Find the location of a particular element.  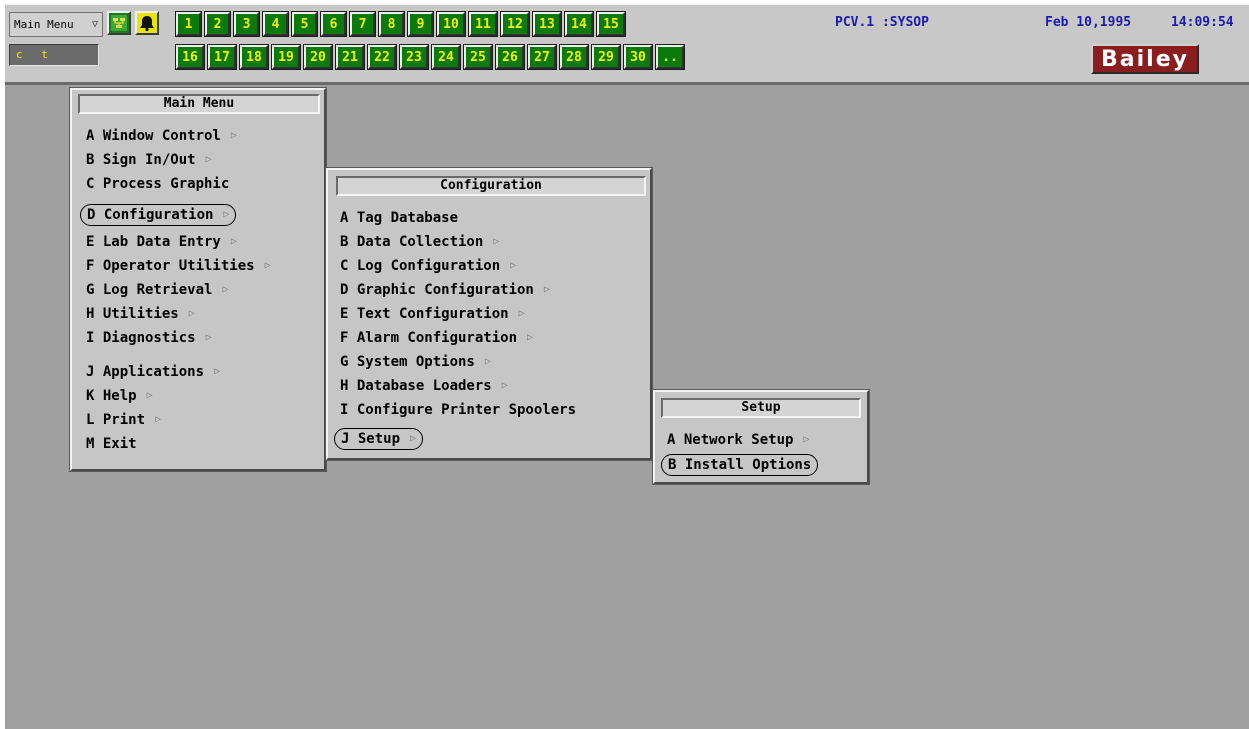

network-status-icon is located at coordinates (119, 23).